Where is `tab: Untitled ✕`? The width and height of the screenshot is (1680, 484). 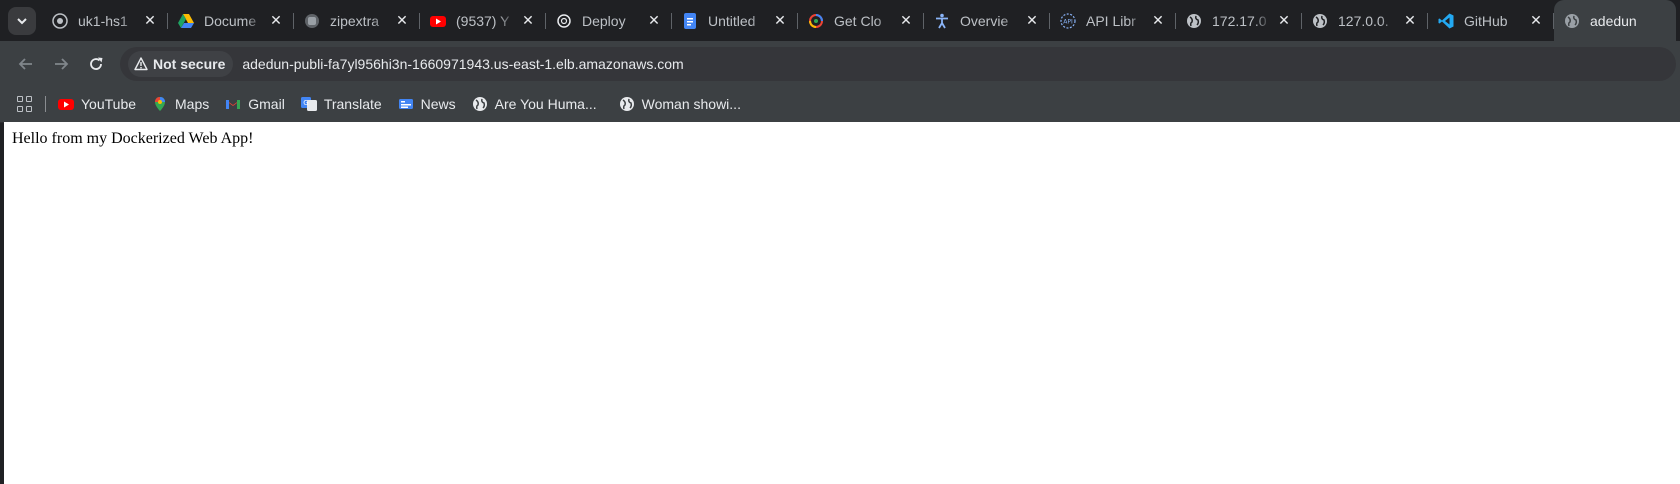 tab: Untitled ✕ is located at coordinates (735, 20).